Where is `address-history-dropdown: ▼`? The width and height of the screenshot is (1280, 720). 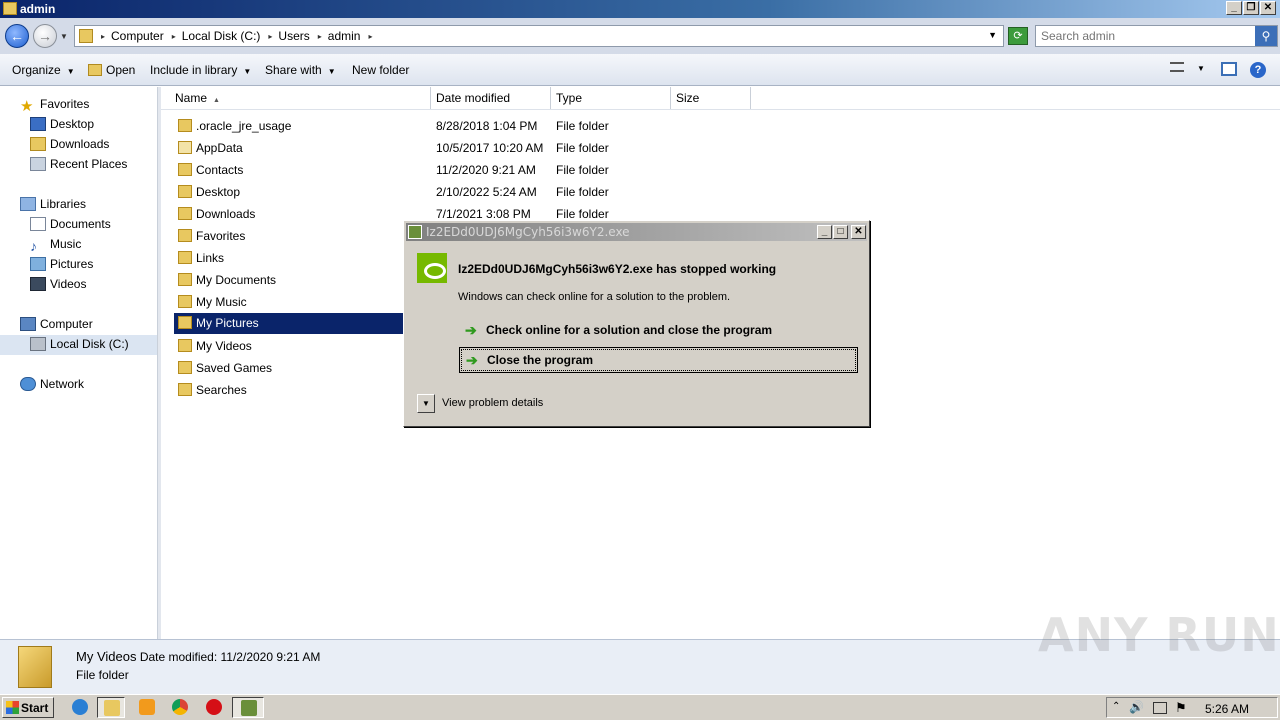 address-history-dropdown: ▼ is located at coordinates (992, 35).